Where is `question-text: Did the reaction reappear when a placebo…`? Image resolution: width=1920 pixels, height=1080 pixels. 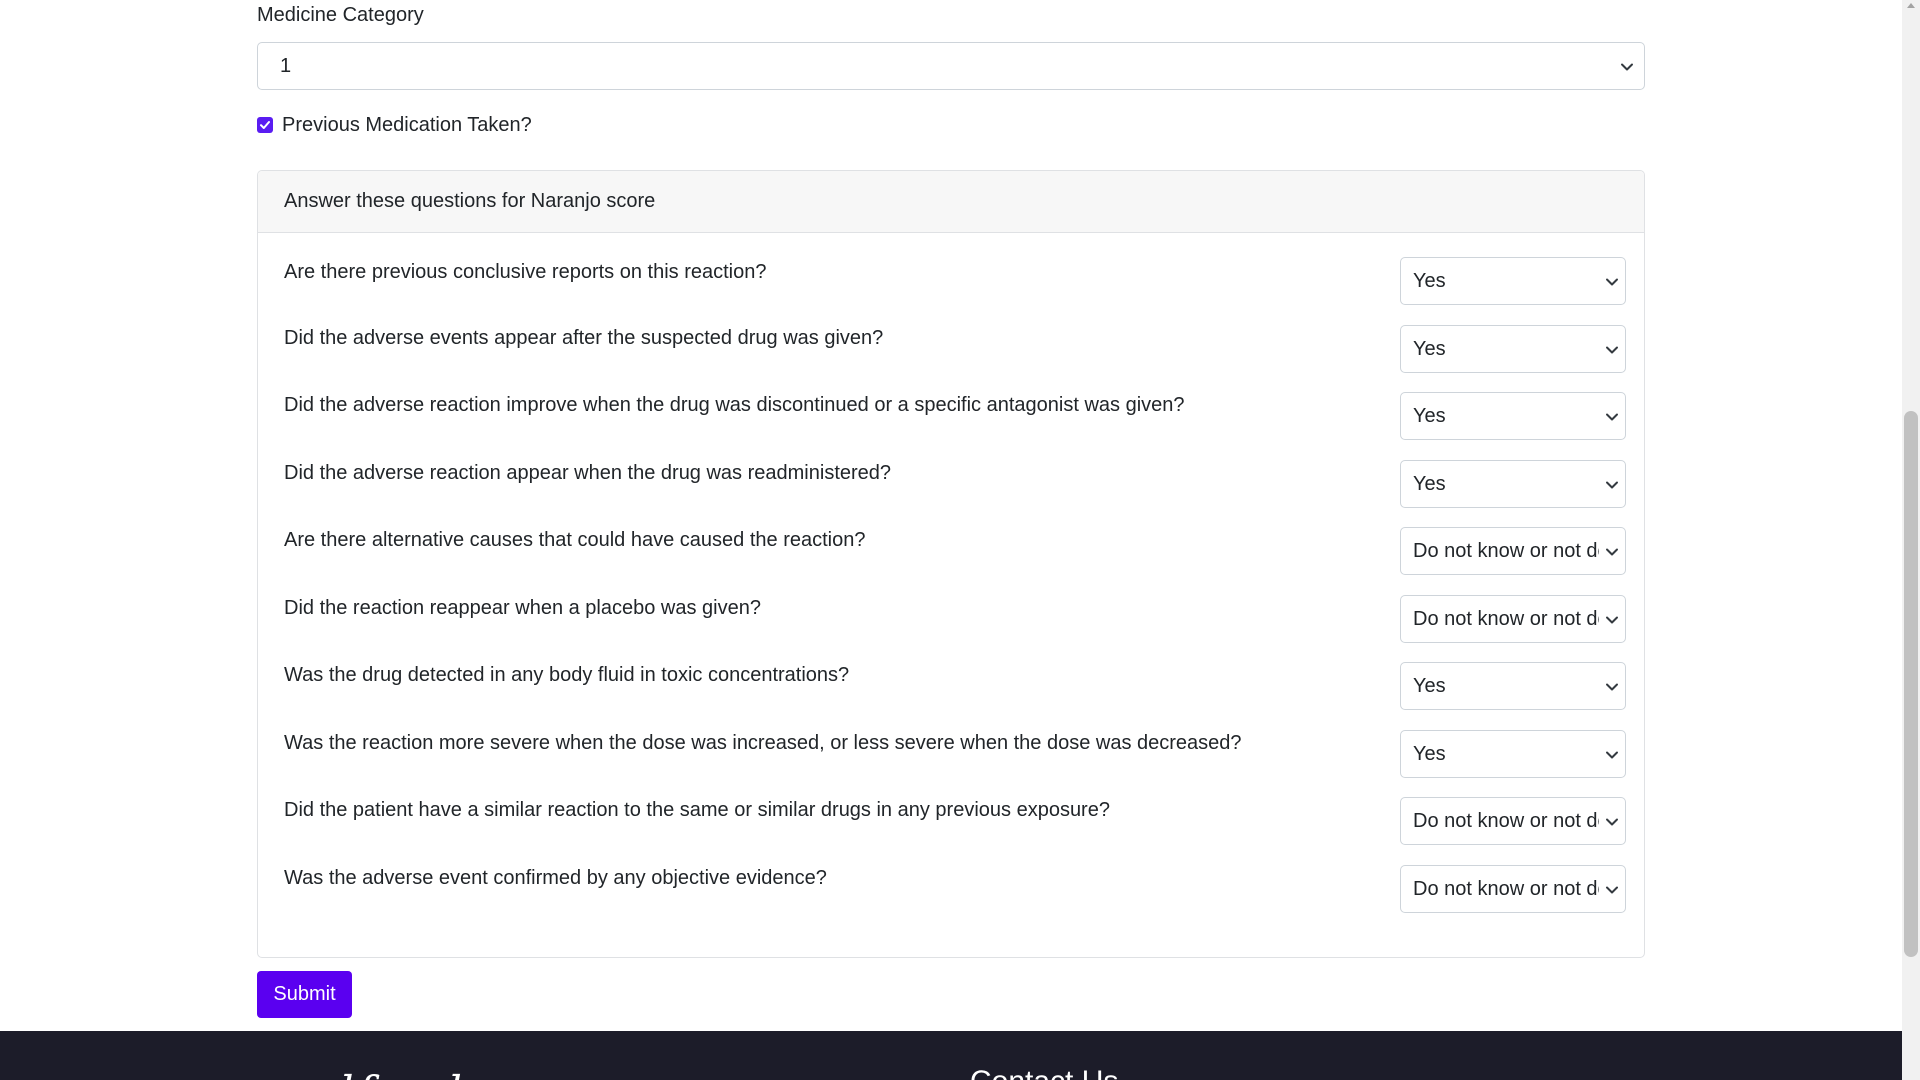
question-text: Did the reaction reappear when a placebo… is located at coordinates (522, 608).